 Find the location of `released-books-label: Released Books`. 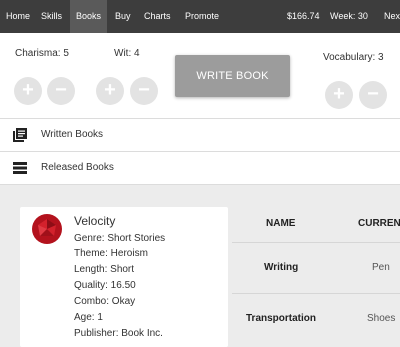

released-books-label: Released Books is located at coordinates (77, 167).